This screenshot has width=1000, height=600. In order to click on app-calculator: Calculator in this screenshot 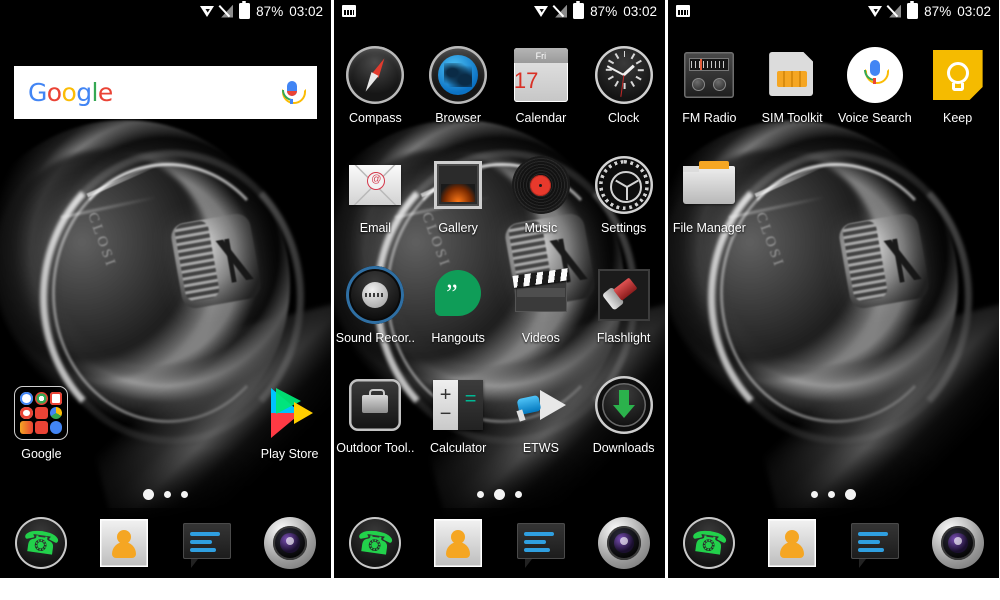, I will do `click(458, 421)`.